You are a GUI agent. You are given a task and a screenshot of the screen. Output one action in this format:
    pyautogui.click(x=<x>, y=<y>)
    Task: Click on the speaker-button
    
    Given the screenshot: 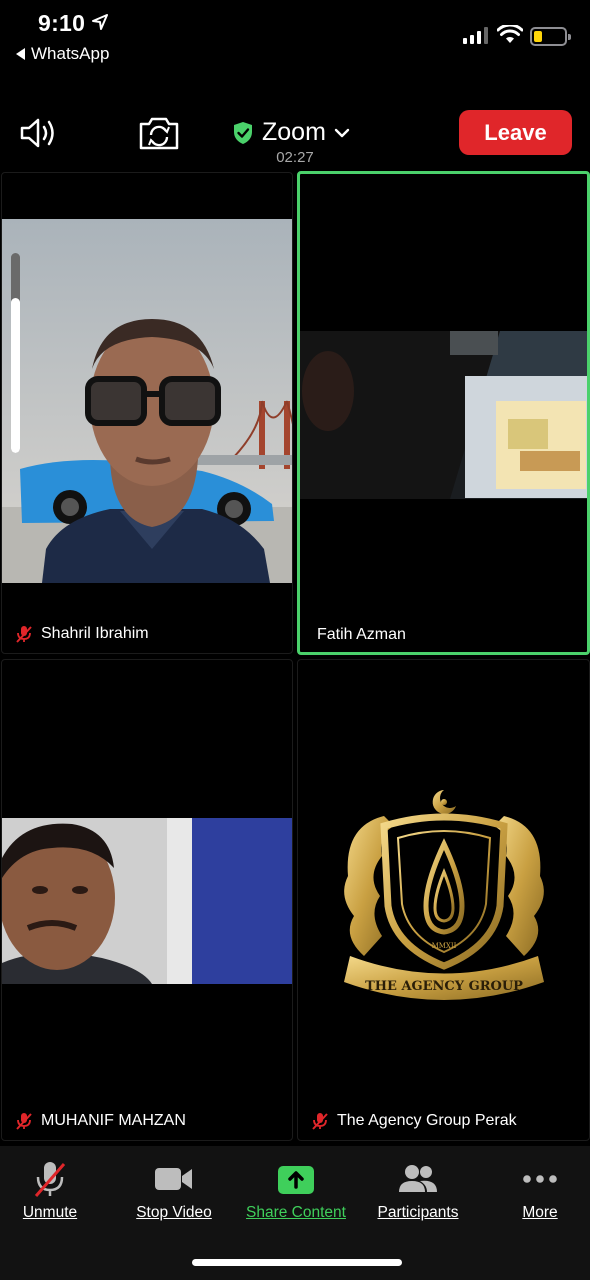 What is the action you would take?
    pyautogui.click(x=39, y=133)
    